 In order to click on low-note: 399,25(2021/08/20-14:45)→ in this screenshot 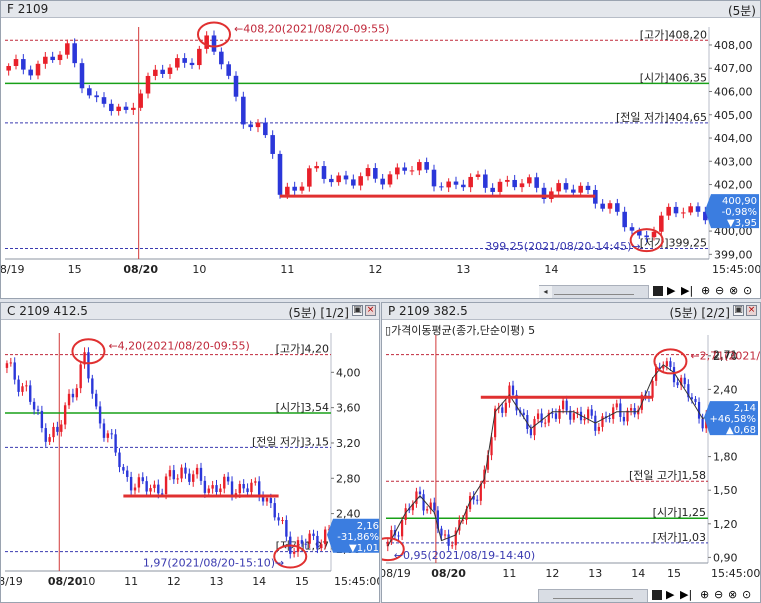, I will do `click(562, 246)`.